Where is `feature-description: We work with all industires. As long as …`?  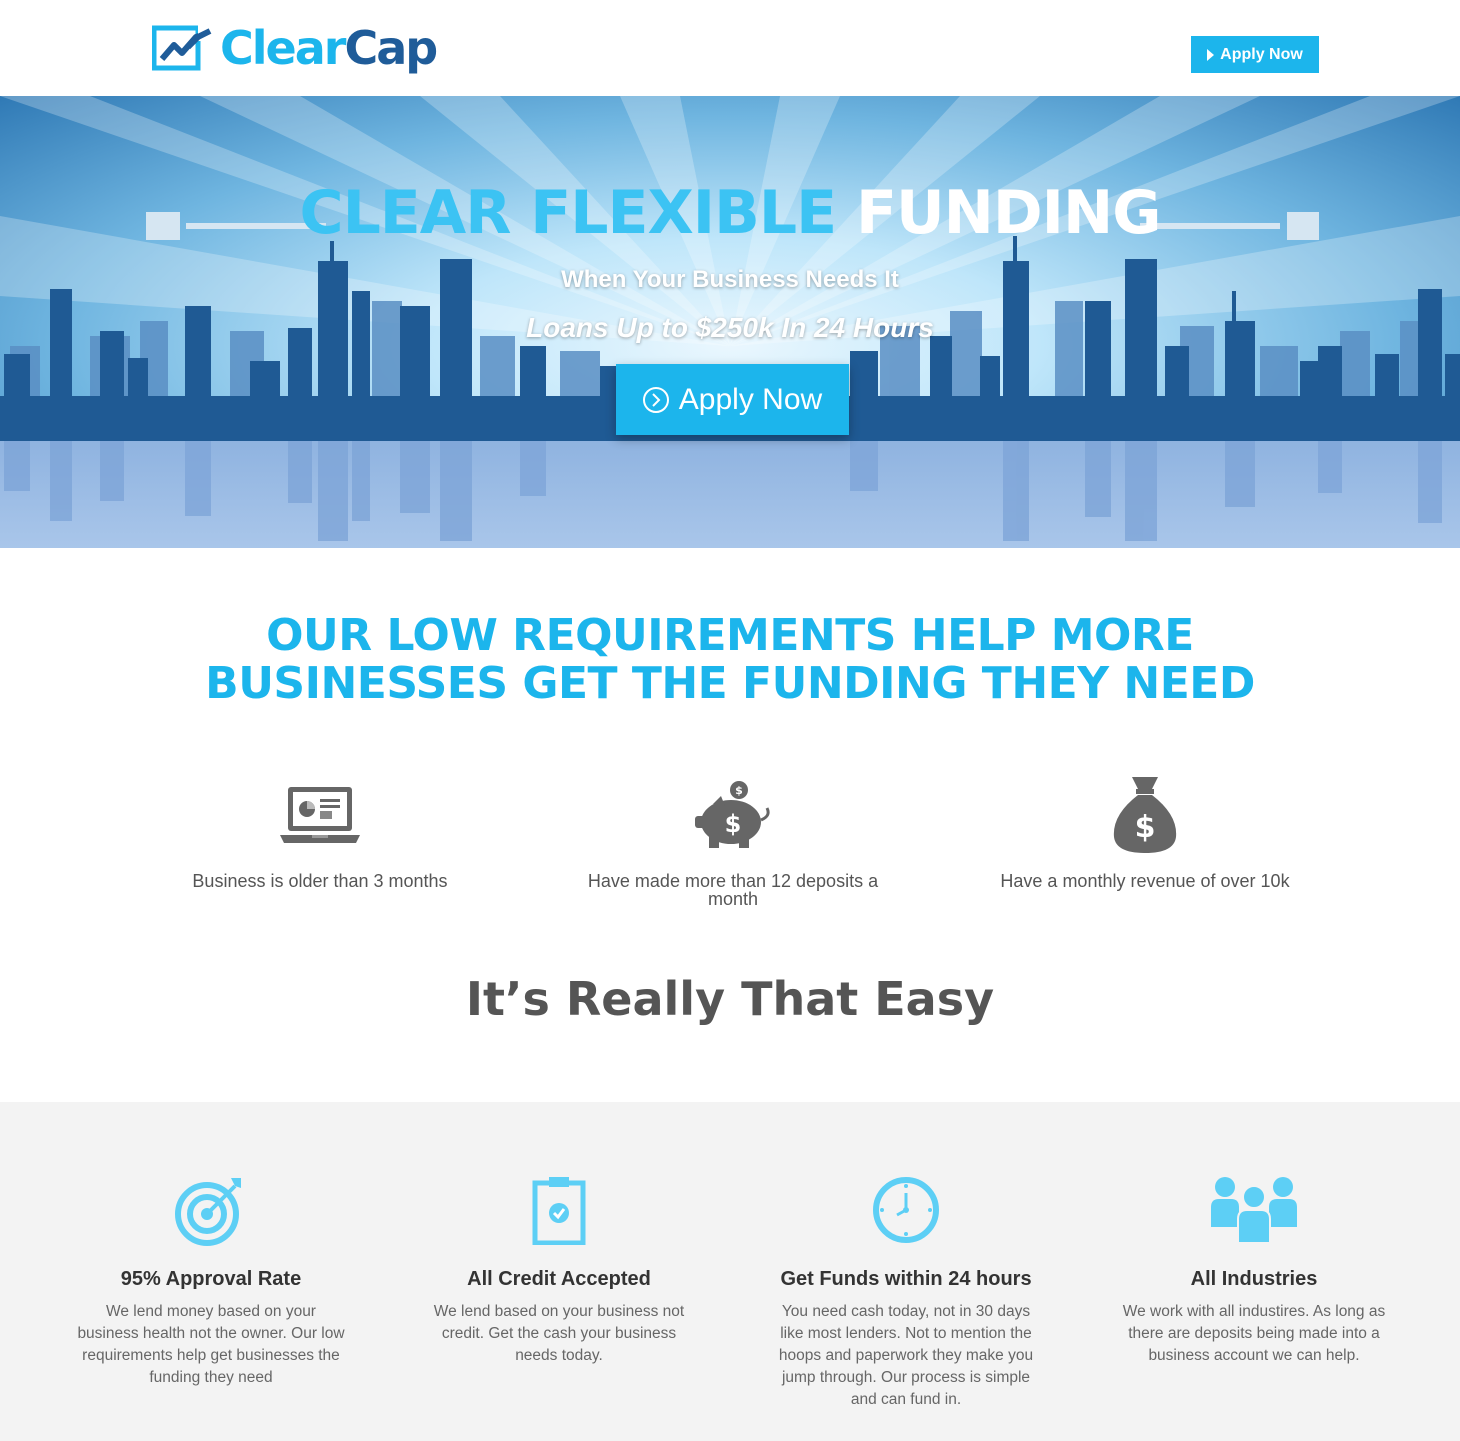
feature-description: We work with all industires. As long as … is located at coordinates (1254, 1333).